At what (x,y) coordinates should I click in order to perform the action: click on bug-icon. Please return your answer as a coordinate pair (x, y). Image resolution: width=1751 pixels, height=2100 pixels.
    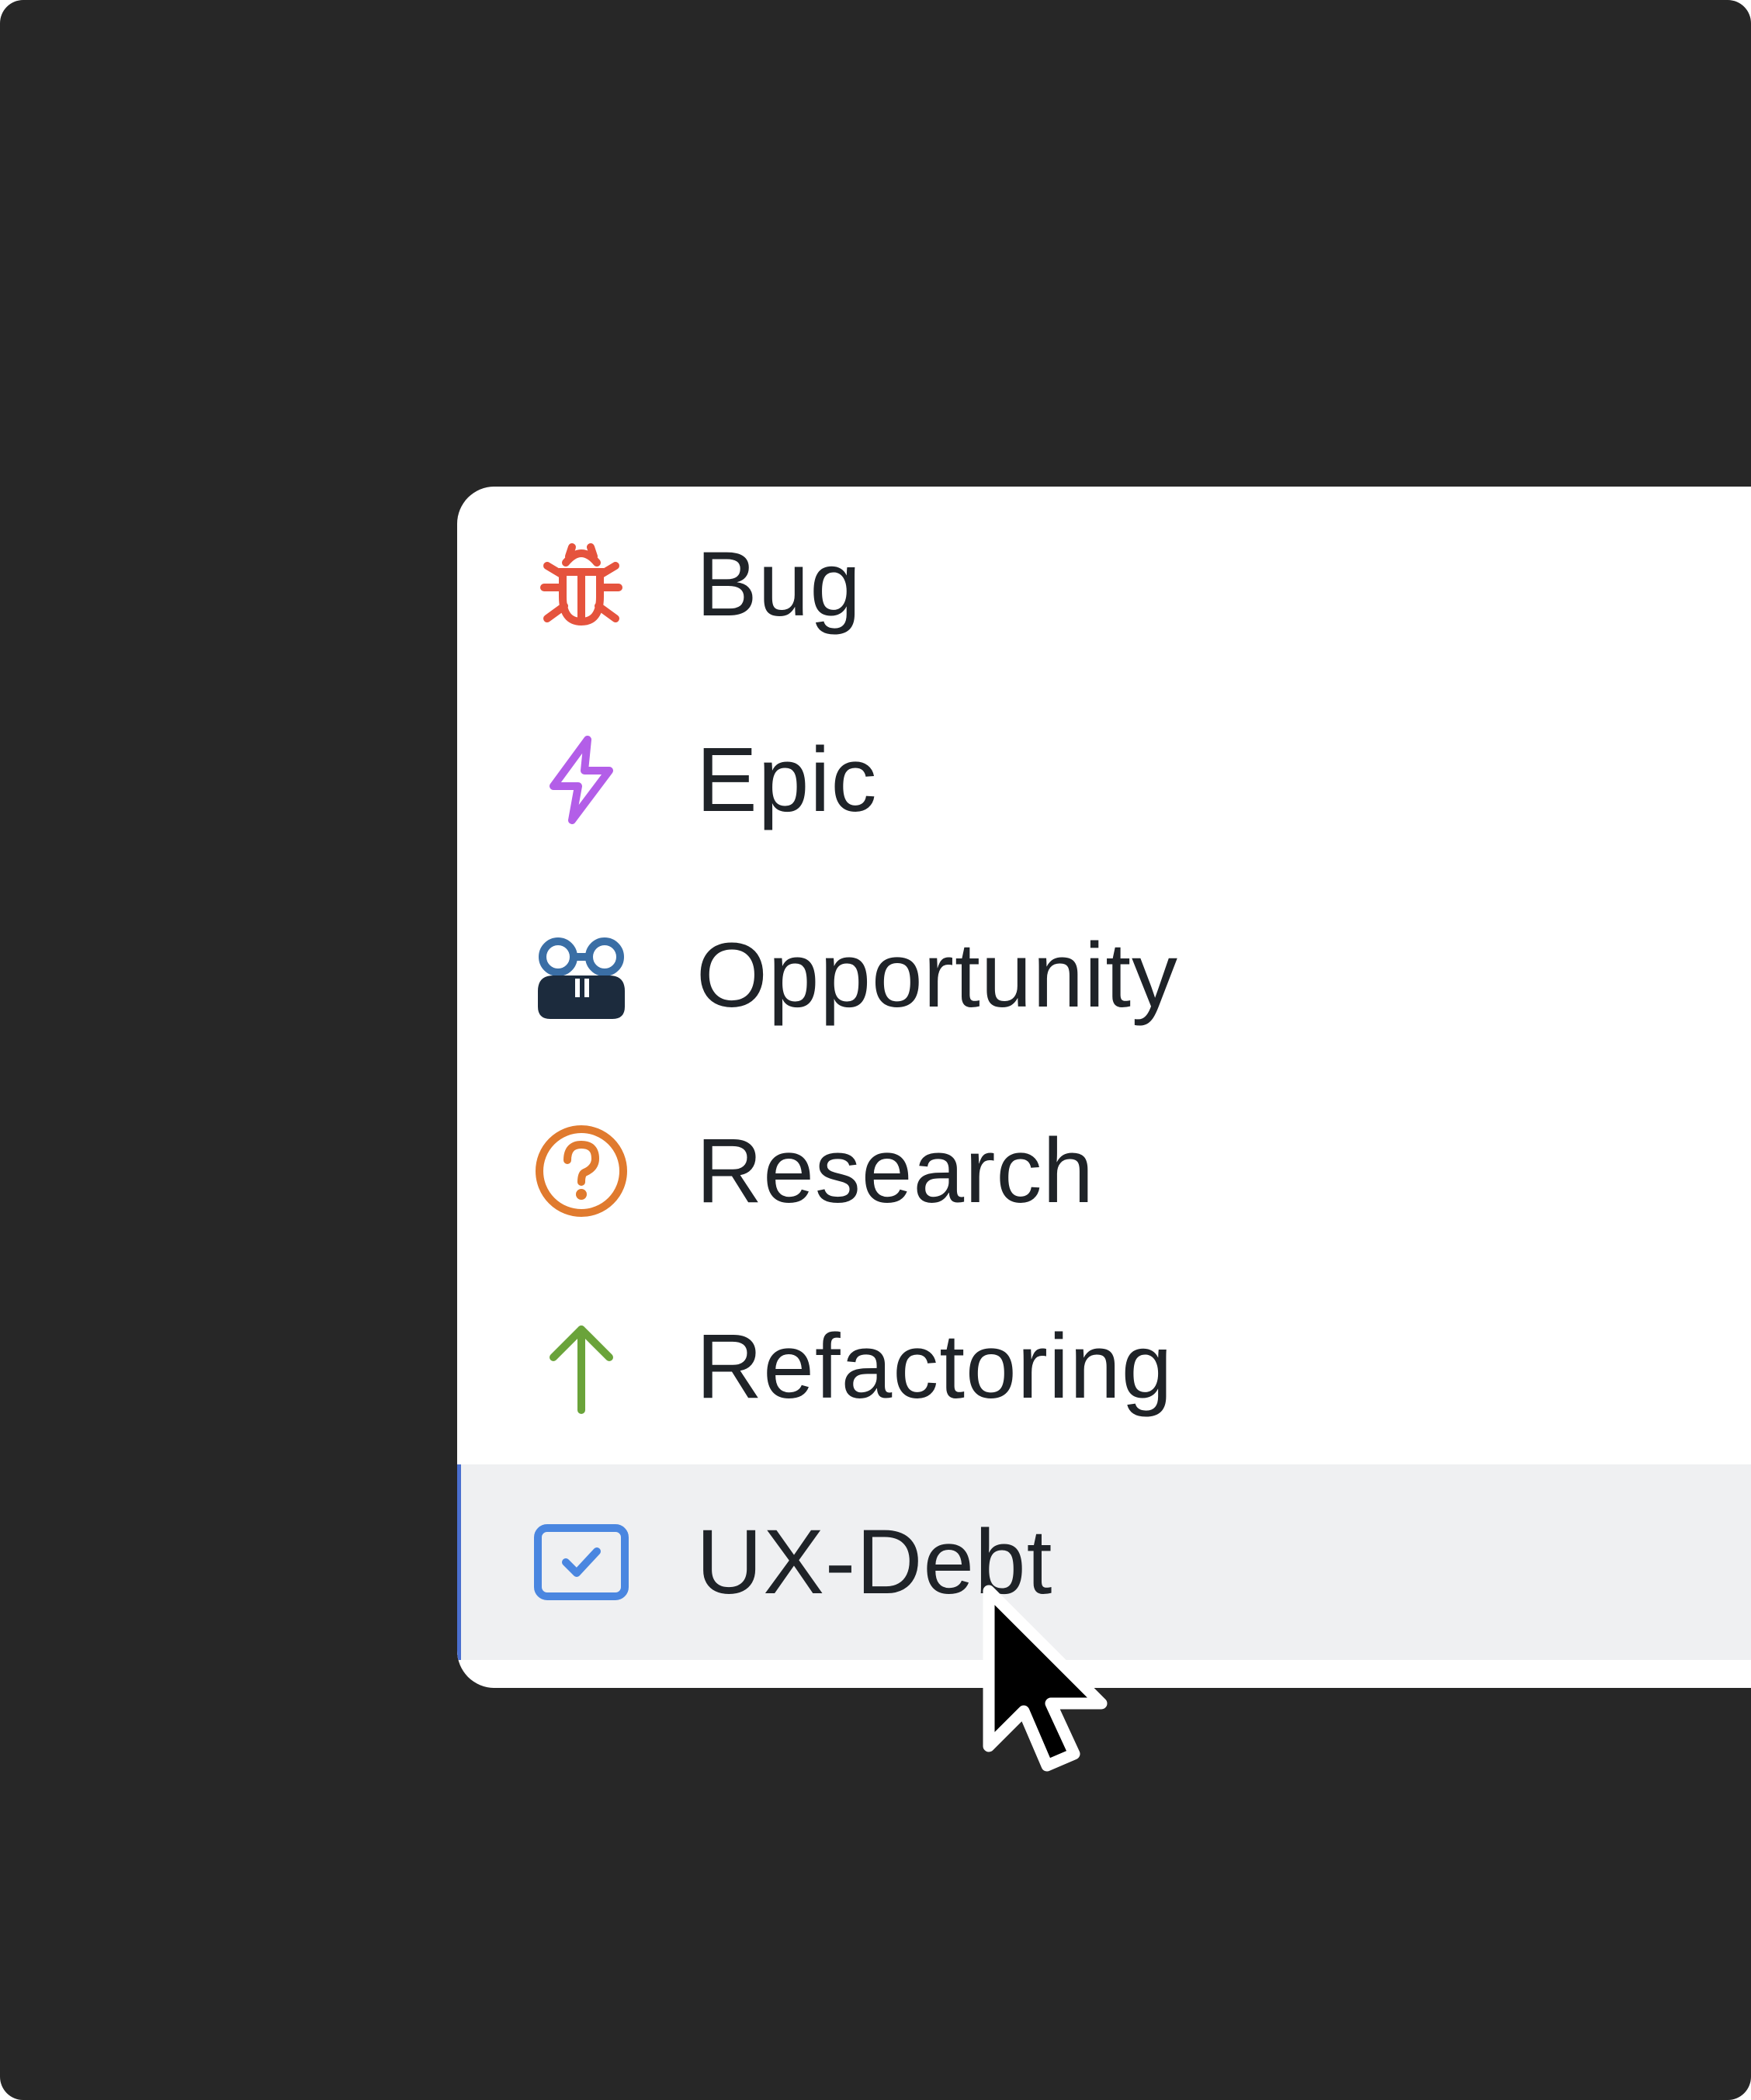
    Looking at the image, I should click on (581, 584).